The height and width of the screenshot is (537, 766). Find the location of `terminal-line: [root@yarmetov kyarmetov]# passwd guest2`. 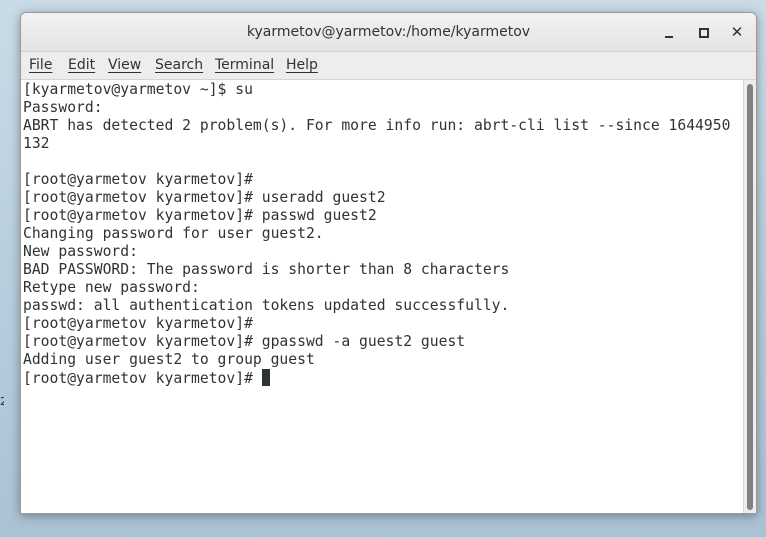

terminal-line: [root@yarmetov kyarmetov]# passwd guest2 is located at coordinates (200, 215).